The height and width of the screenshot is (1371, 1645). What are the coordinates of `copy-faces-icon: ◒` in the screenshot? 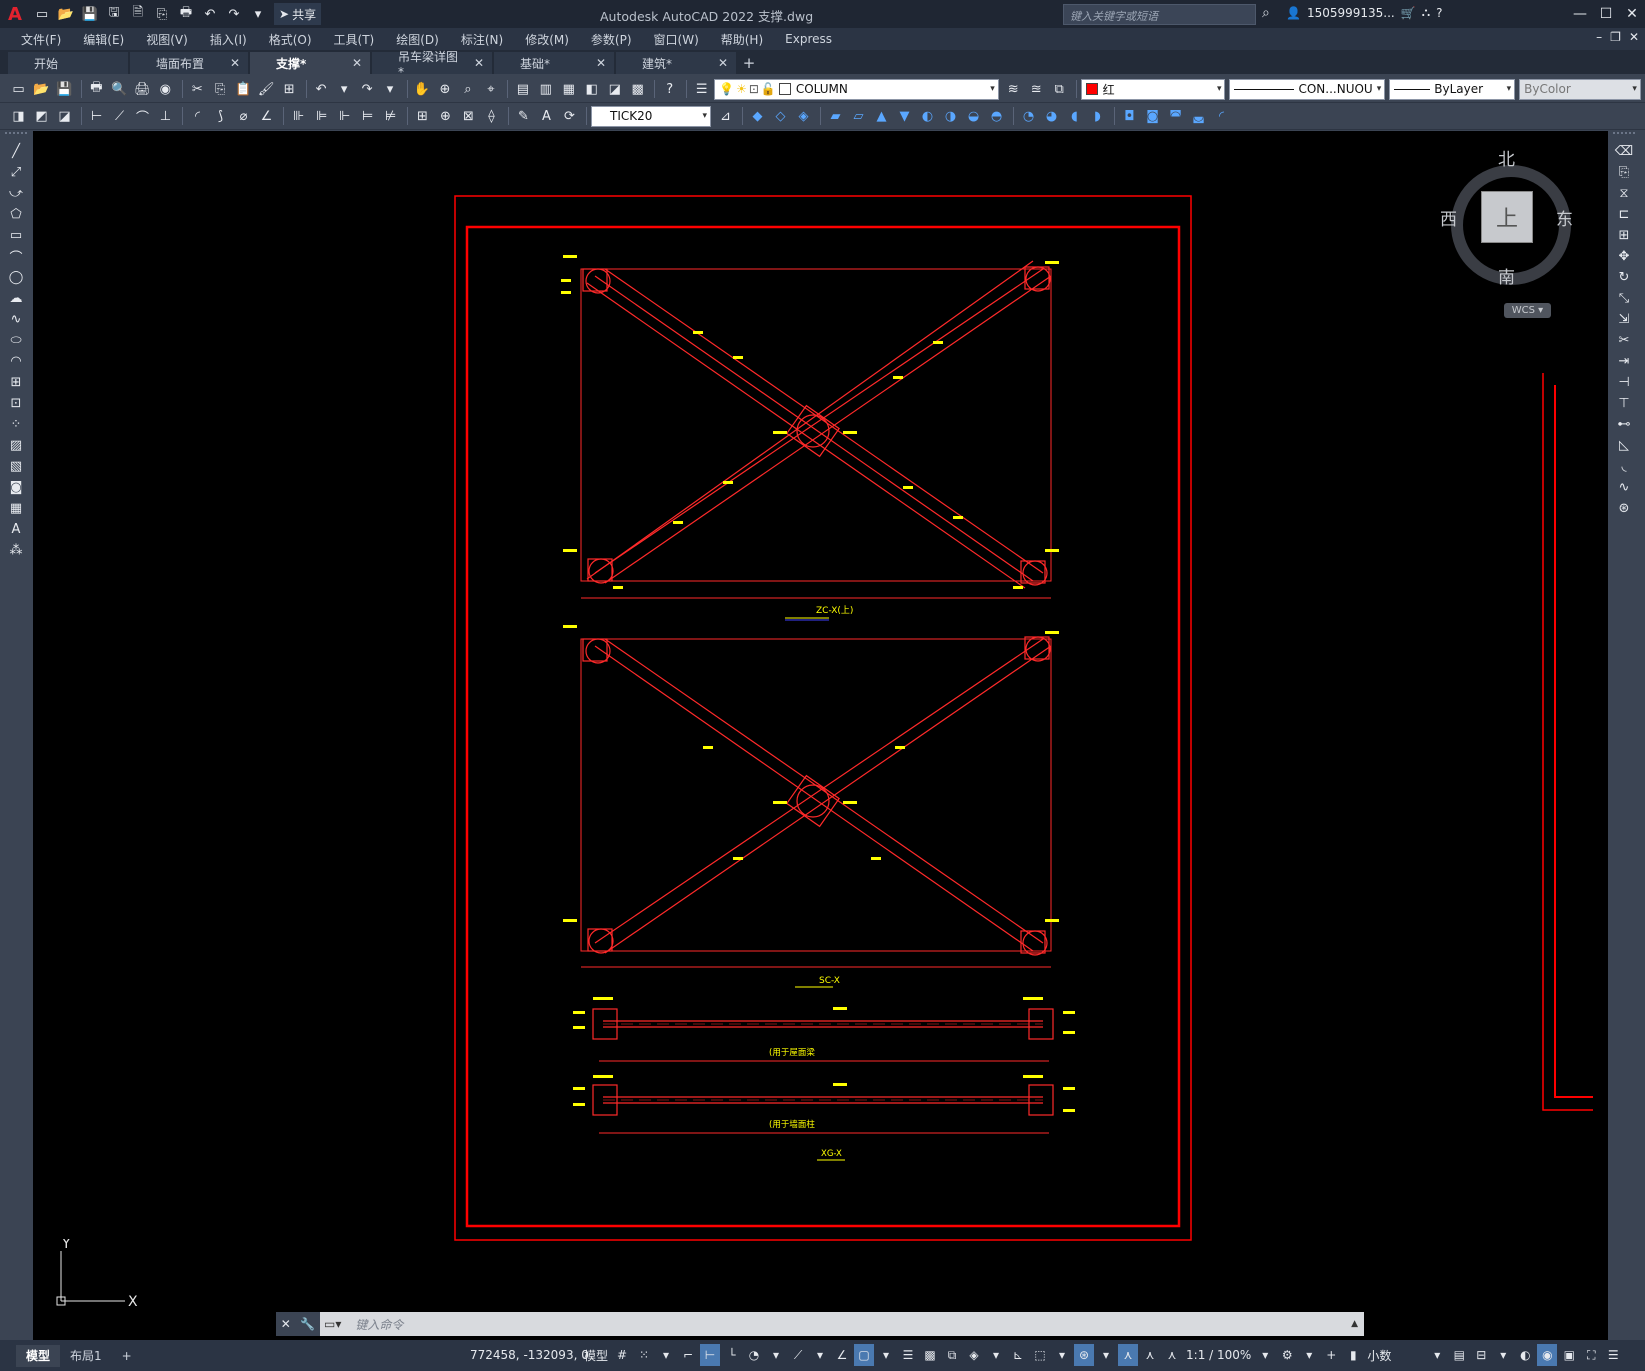 It's located at (973, 116).